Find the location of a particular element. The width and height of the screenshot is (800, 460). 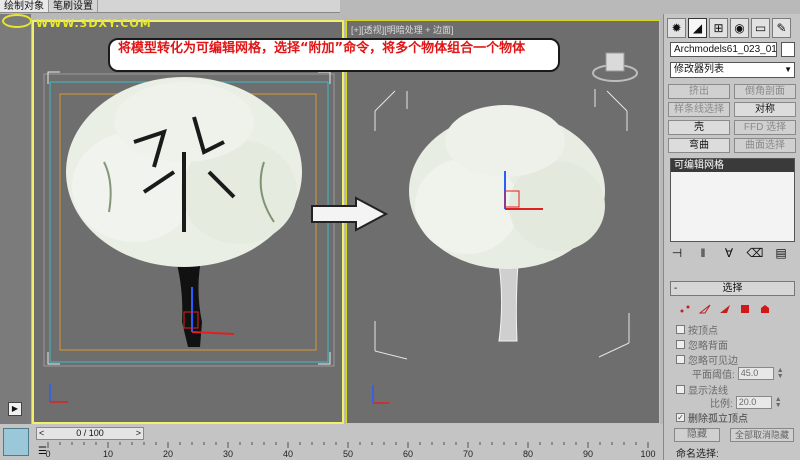

left-toolbar-strip is located at coordinates (15, 219).